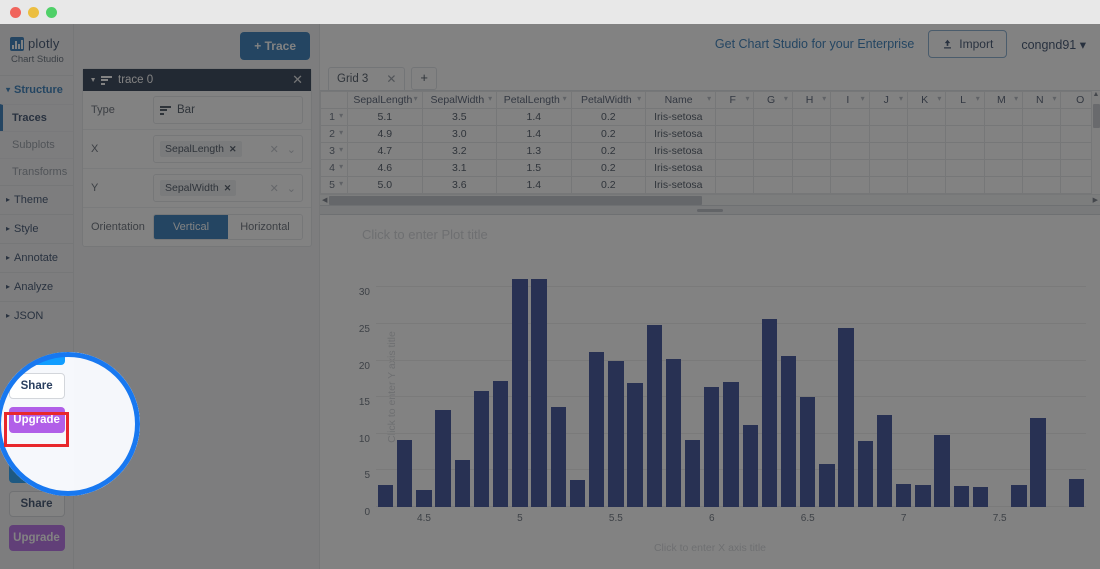 This screenshot has width=1100, height=569. I want to click on cell-petallength: 1.3, so click(534, 151).